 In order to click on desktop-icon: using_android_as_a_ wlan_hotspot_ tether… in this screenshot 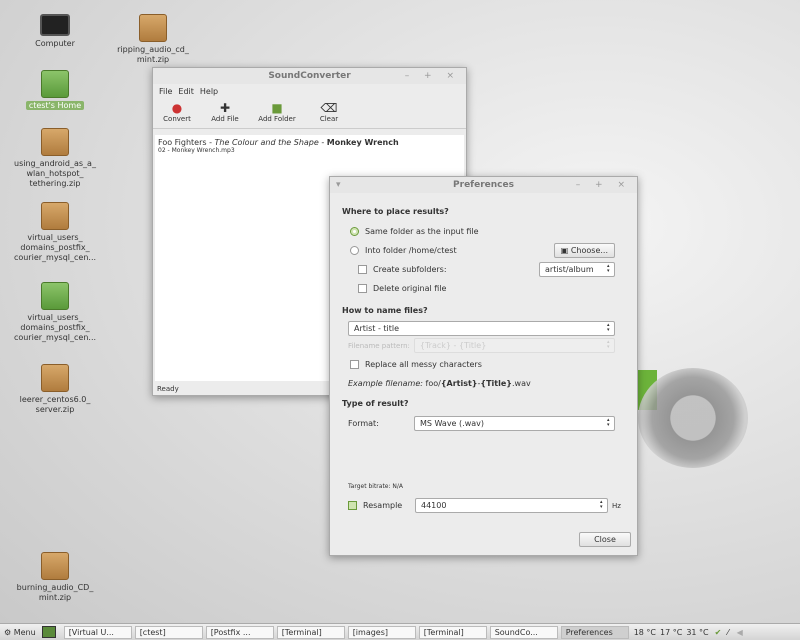, I will do `click(55, 158)`.